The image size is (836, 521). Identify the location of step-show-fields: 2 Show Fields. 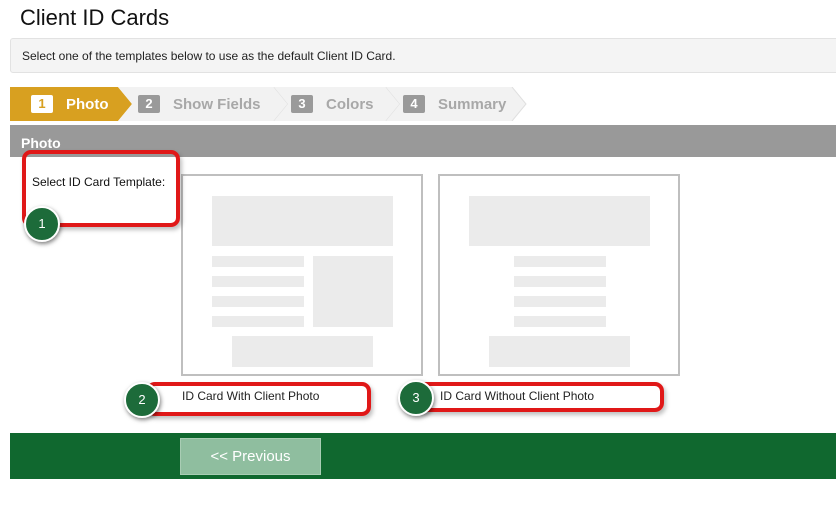
(208, 104).